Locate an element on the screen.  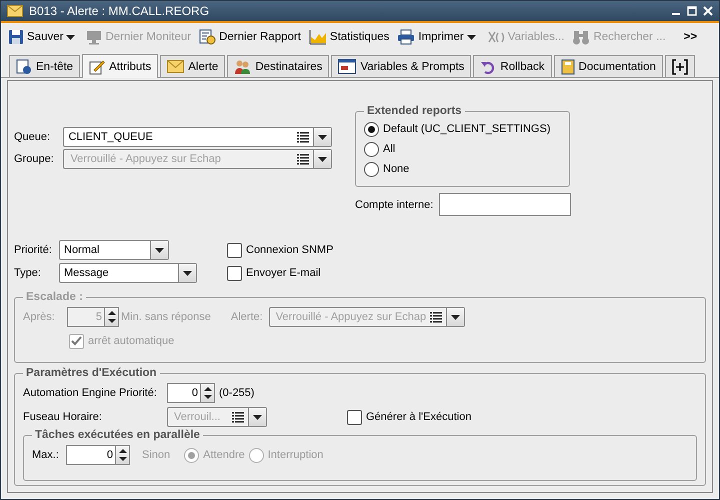
combo-box: CLIENT_QUEUE is located at coordinates (197, 137).